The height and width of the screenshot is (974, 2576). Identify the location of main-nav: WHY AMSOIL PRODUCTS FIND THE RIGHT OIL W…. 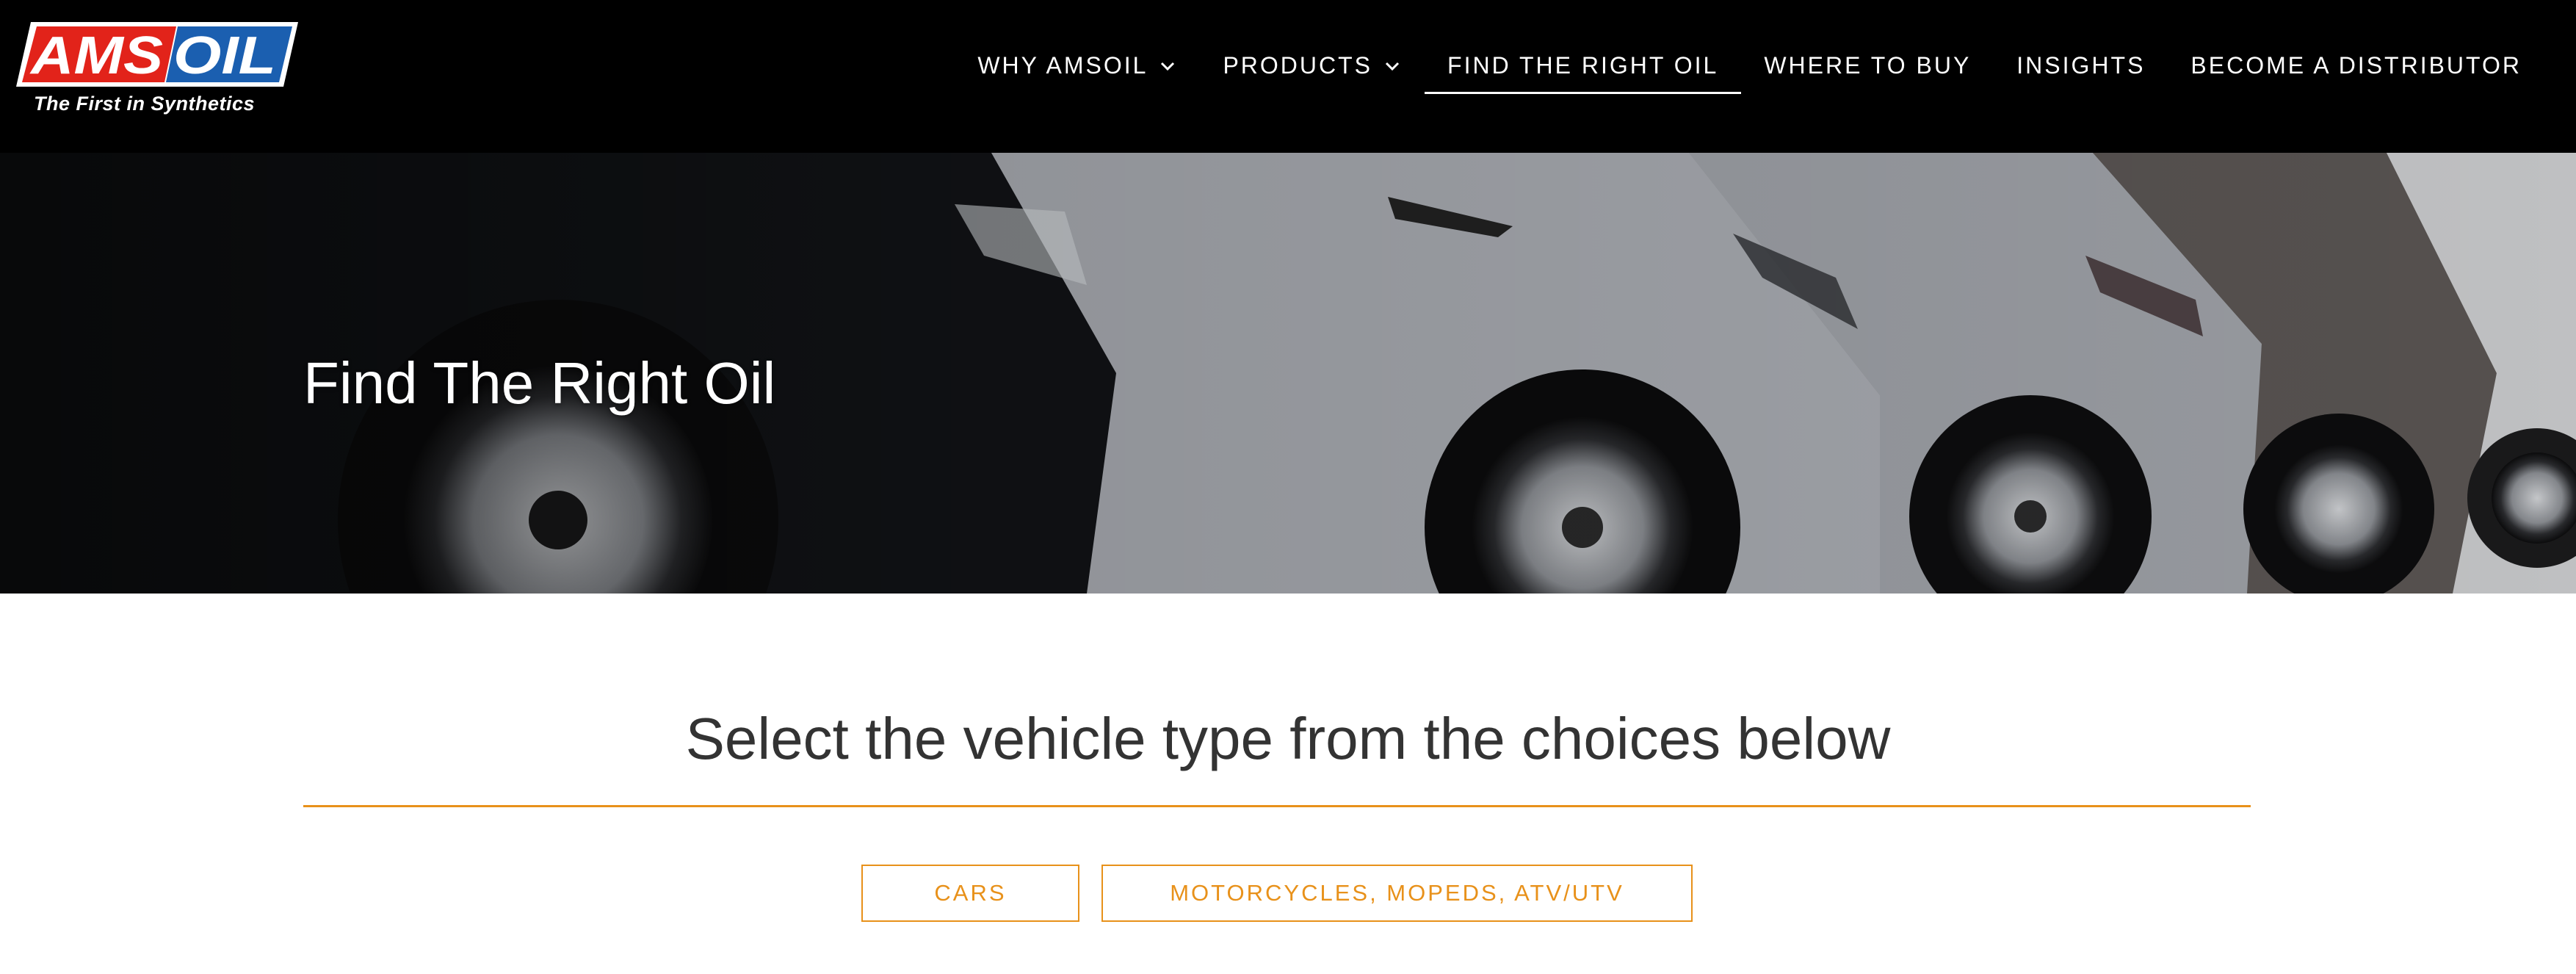
(1738, 77).